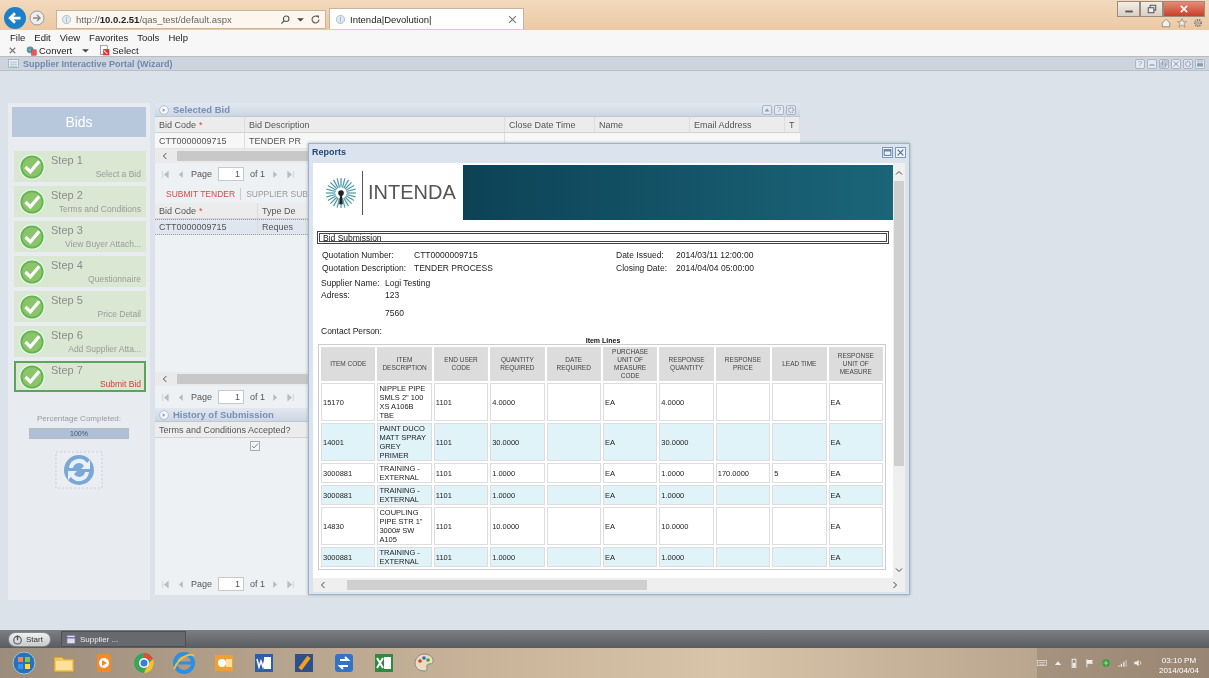 The height and width of the screenshot is (678, 1209). What do you see at coordinates (899, 173) in the screenshot?
I see `scroll-up-icon` at bounding box center [899, 173].